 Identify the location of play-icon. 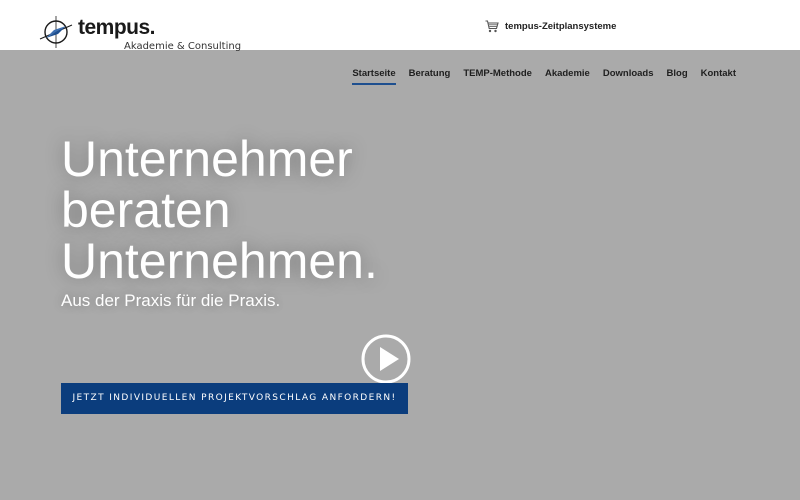
(386, 359).